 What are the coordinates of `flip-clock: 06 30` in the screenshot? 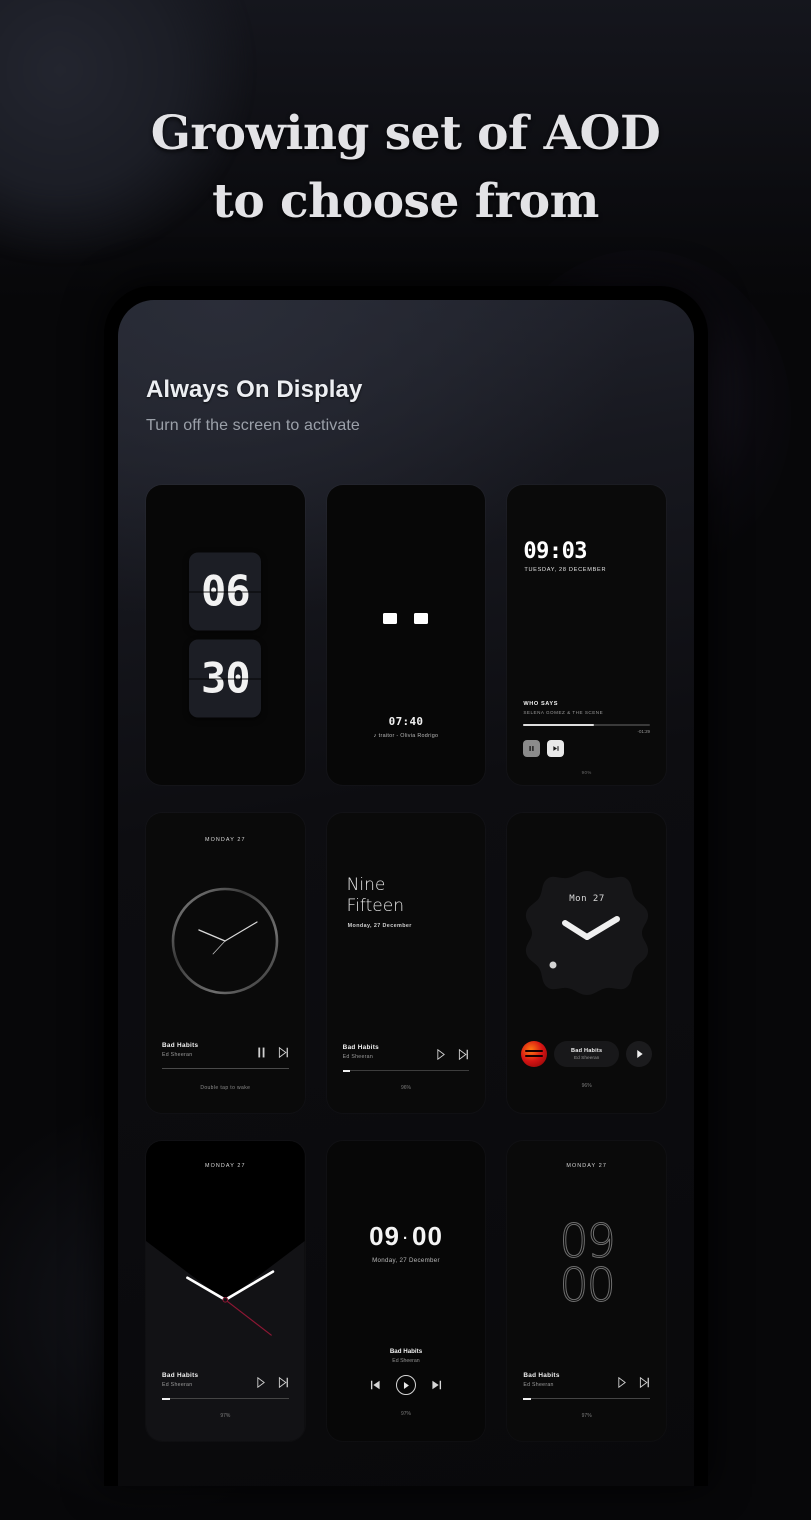 It's located at (225, 635).